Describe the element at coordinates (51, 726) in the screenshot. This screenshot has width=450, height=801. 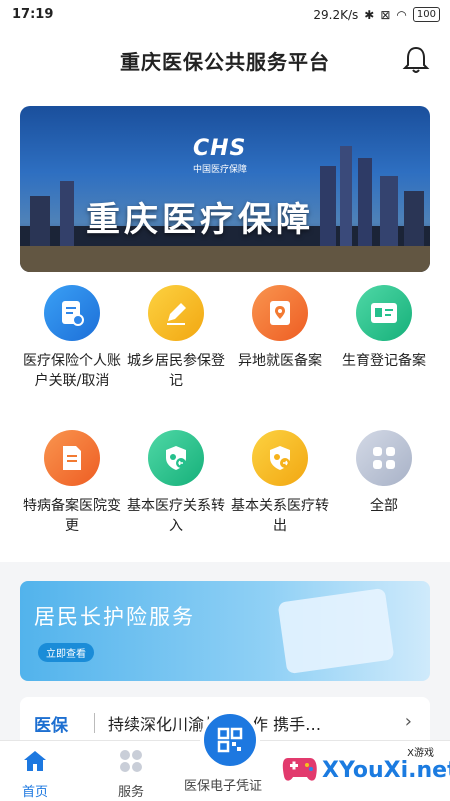
I see `news-tag: 医保` at that location.